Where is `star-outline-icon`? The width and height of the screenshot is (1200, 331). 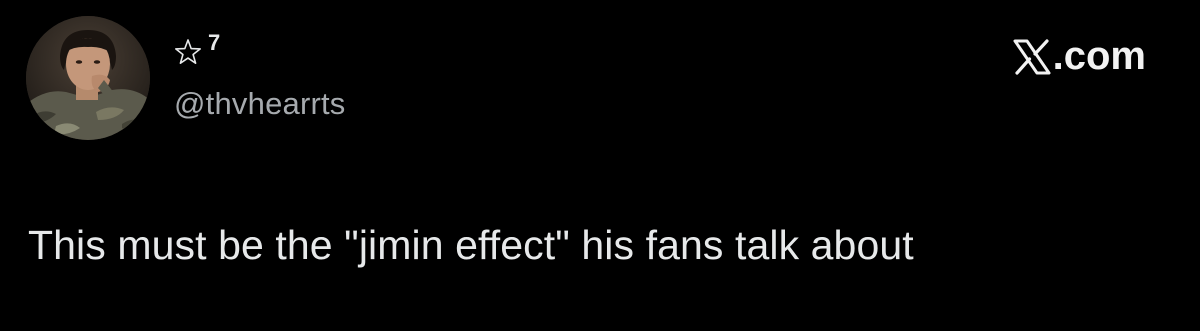 star-outline-icon is located at coordinates (188, 51).